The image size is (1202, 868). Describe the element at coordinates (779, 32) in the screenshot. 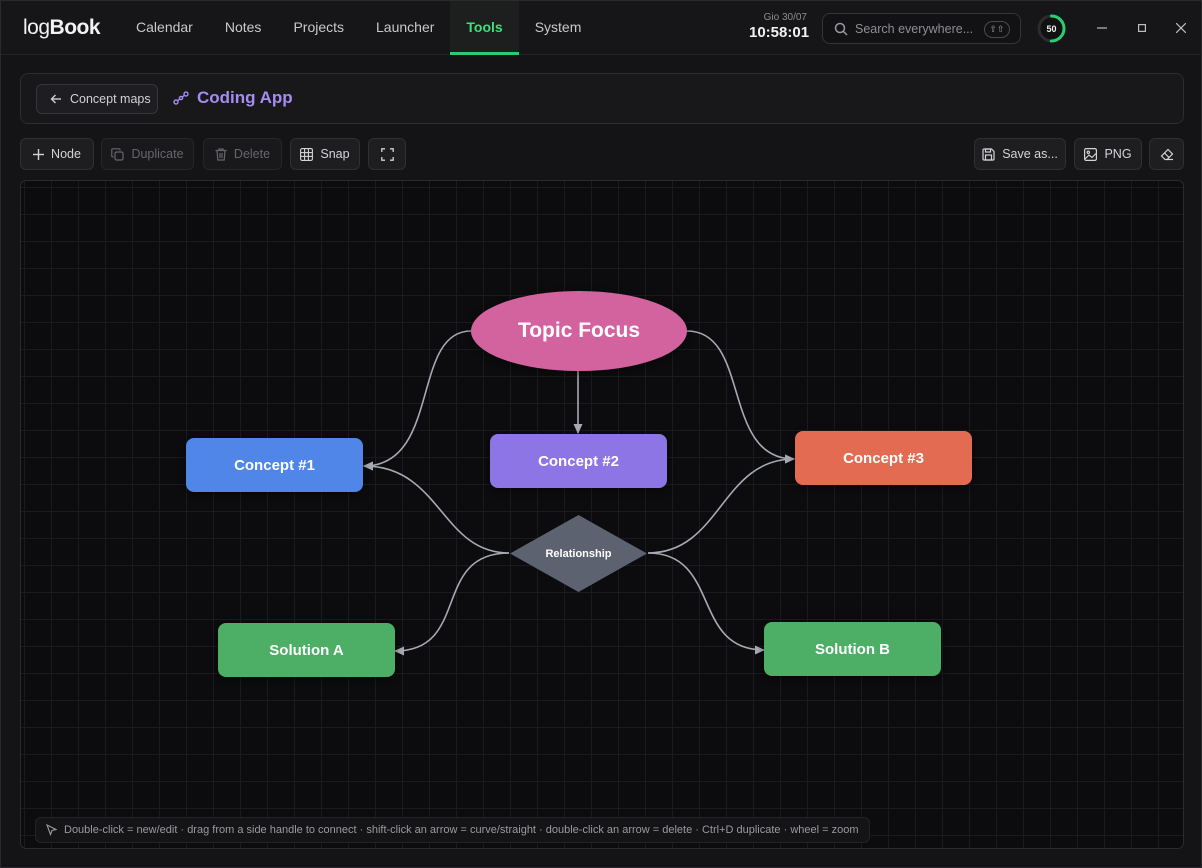

I see `clock-time: 10:58:01` at that location.